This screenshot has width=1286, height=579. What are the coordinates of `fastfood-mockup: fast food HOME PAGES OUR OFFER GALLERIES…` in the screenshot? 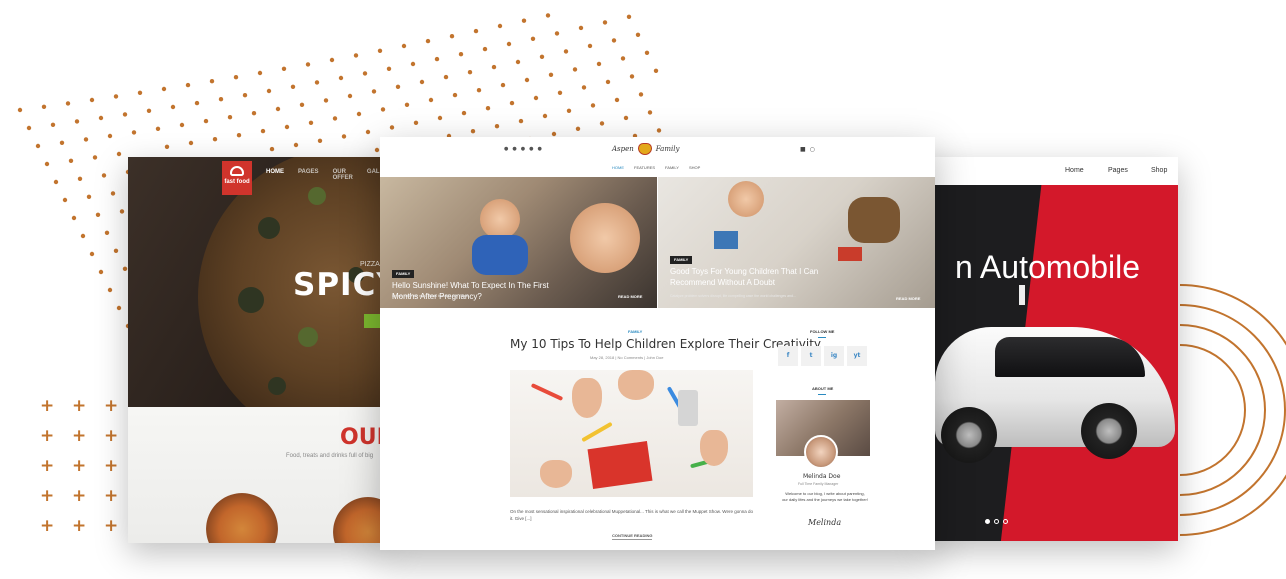 It's located at (260, 350).